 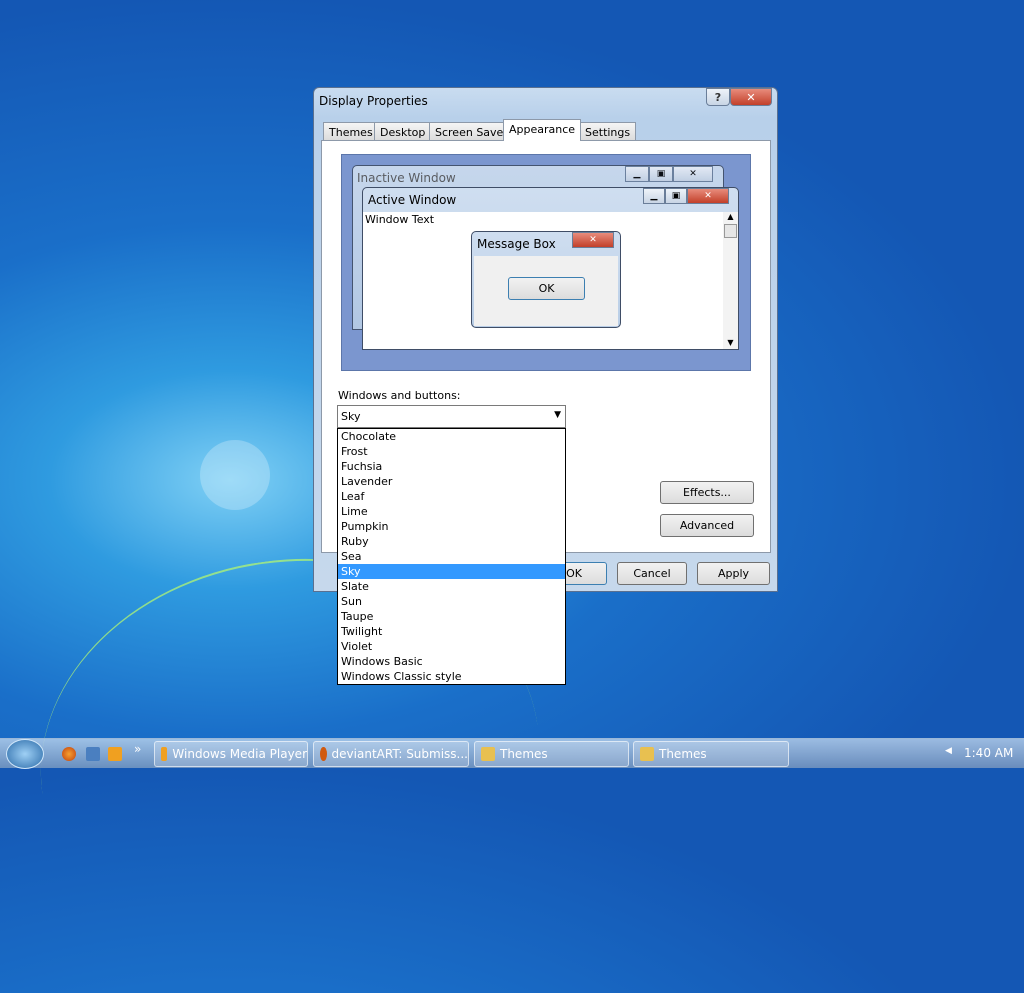 I want to click on dropdown-option: Sun, so click(x=451, y=601).